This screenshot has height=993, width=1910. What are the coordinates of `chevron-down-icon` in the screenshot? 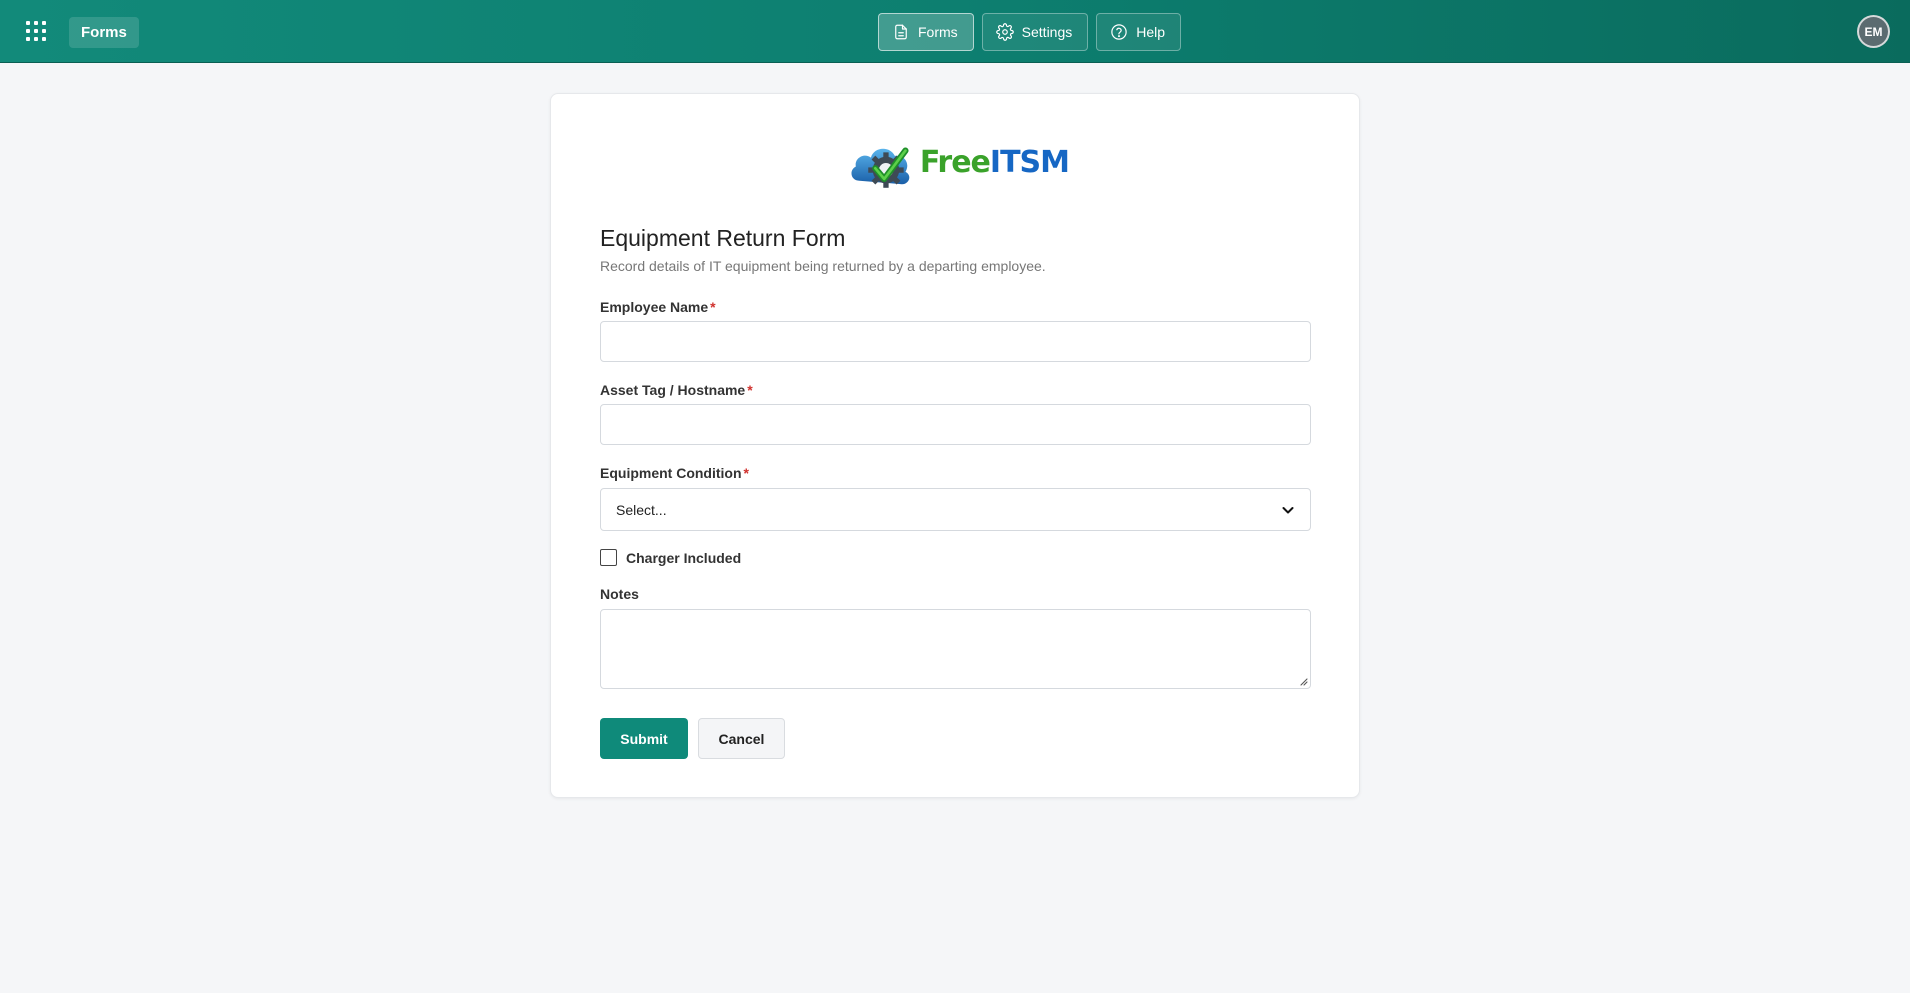 It's located at (1288, 509).